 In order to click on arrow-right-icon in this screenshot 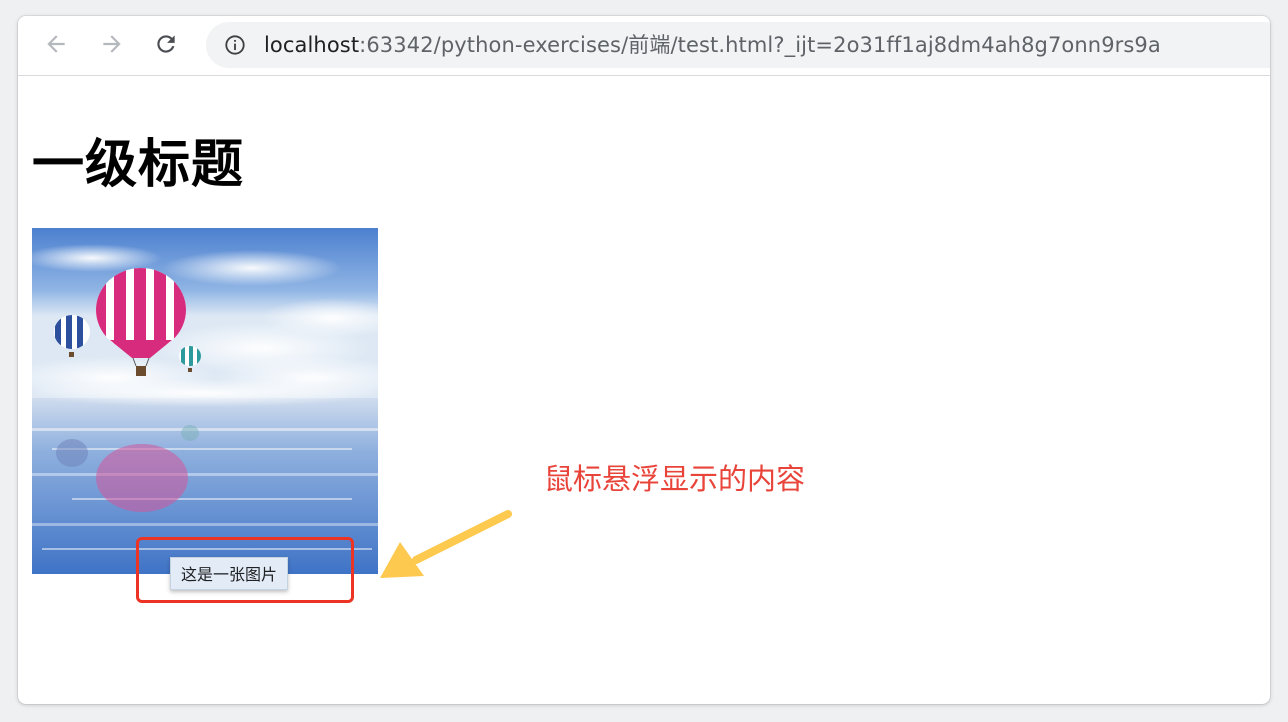, I will do `click(112, 44)`.